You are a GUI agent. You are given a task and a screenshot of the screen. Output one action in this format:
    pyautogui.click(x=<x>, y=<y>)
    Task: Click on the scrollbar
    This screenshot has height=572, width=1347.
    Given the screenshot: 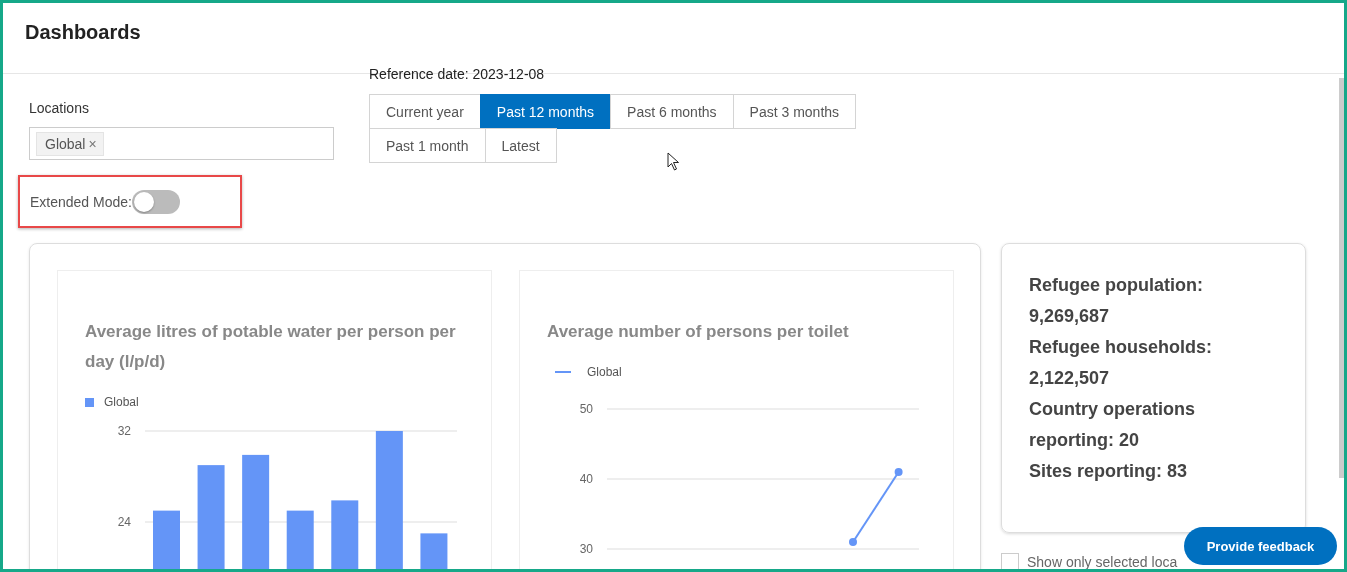 What is the action you would take?
    pyautogui.click(x=1341, y=278)
    